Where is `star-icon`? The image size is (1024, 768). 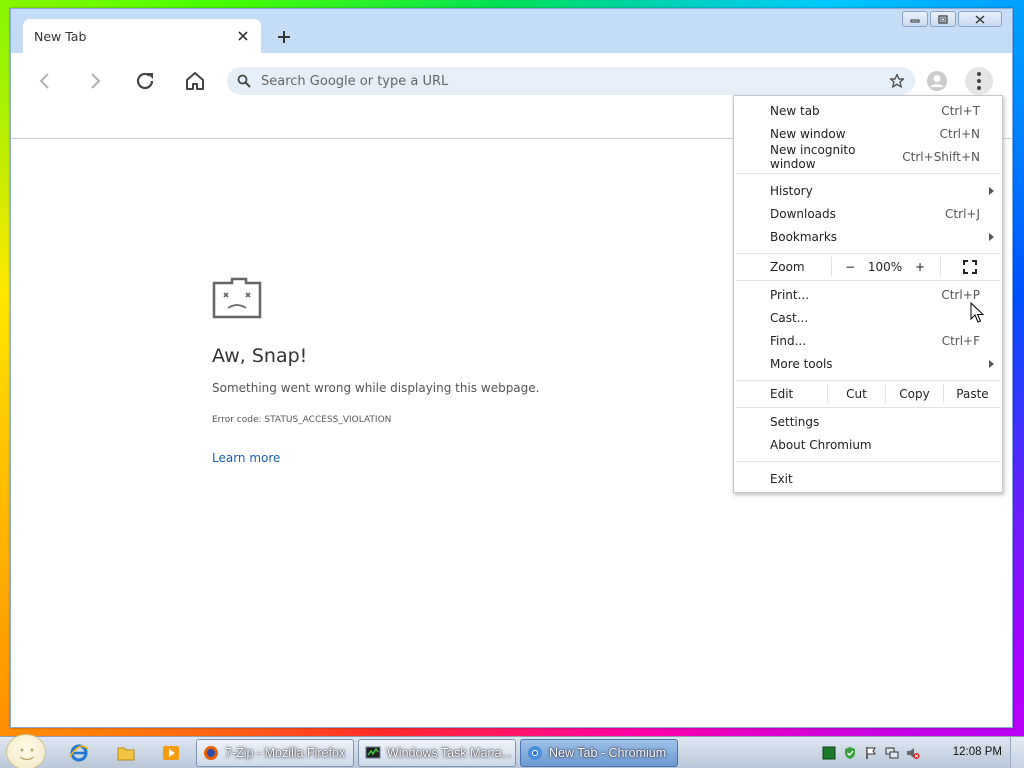
star-icon is located at coordinates (897, 81).